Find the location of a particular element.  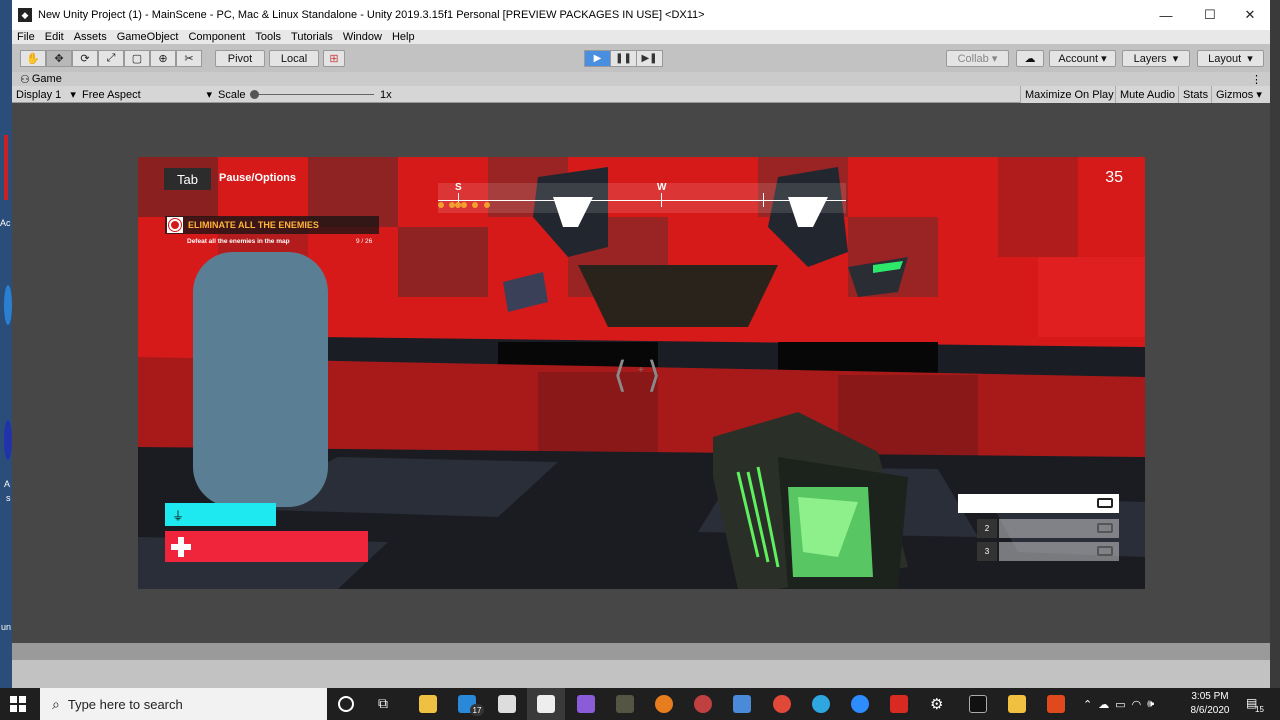

chrome-icon is located at coordinates (782, 704).